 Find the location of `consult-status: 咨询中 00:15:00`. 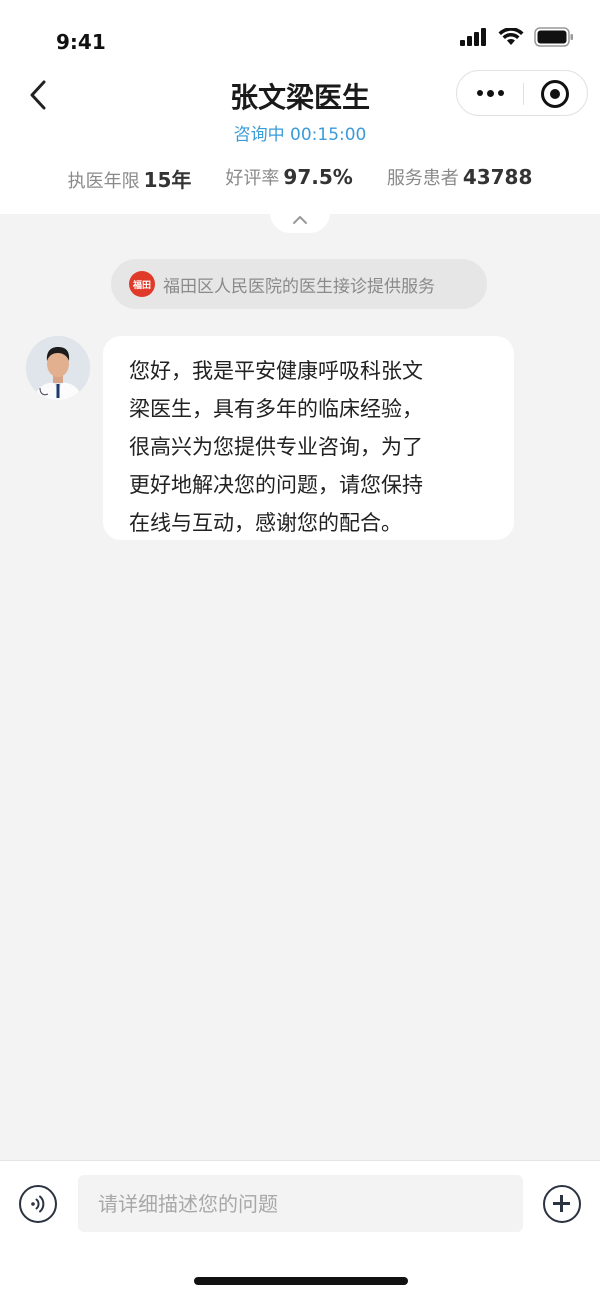

consult-status: 咨询中 00:15:00 is located at coordinates (300, 135).